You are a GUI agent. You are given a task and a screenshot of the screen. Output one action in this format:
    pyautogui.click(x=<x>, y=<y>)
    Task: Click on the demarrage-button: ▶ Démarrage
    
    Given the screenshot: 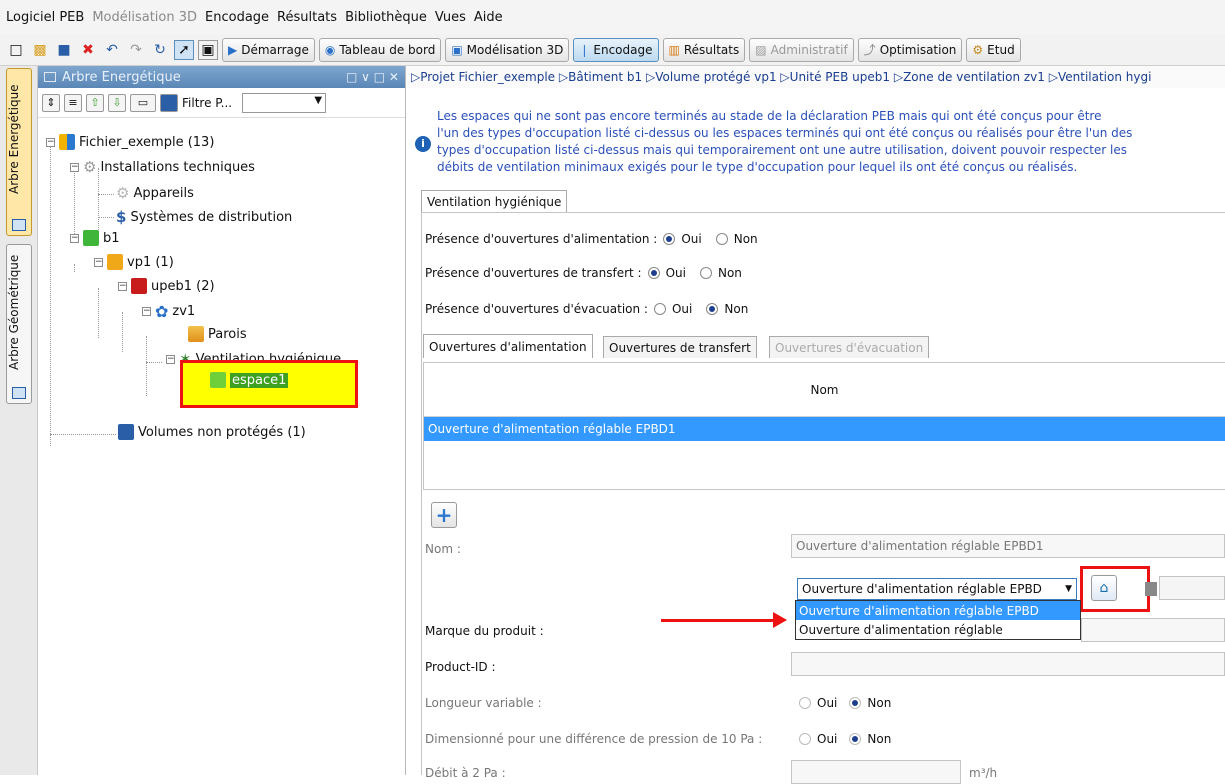 What is the action you would take?
    pyautogui.click(x=268, y=49)
    